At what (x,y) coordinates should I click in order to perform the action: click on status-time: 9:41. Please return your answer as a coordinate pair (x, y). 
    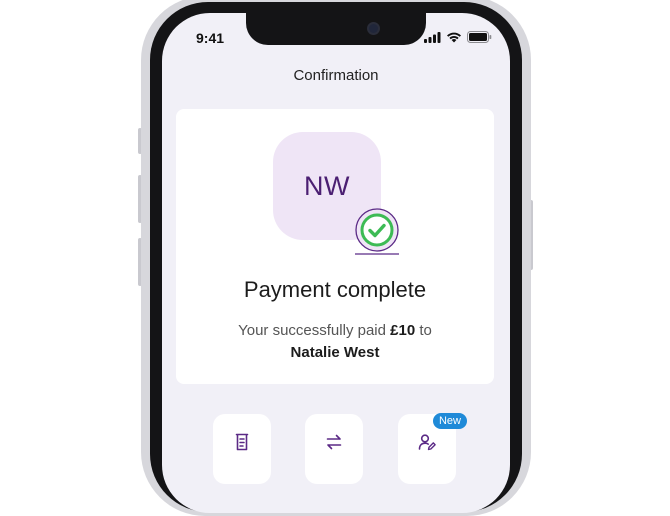
    Looking at the image, I should click on (210, 38).